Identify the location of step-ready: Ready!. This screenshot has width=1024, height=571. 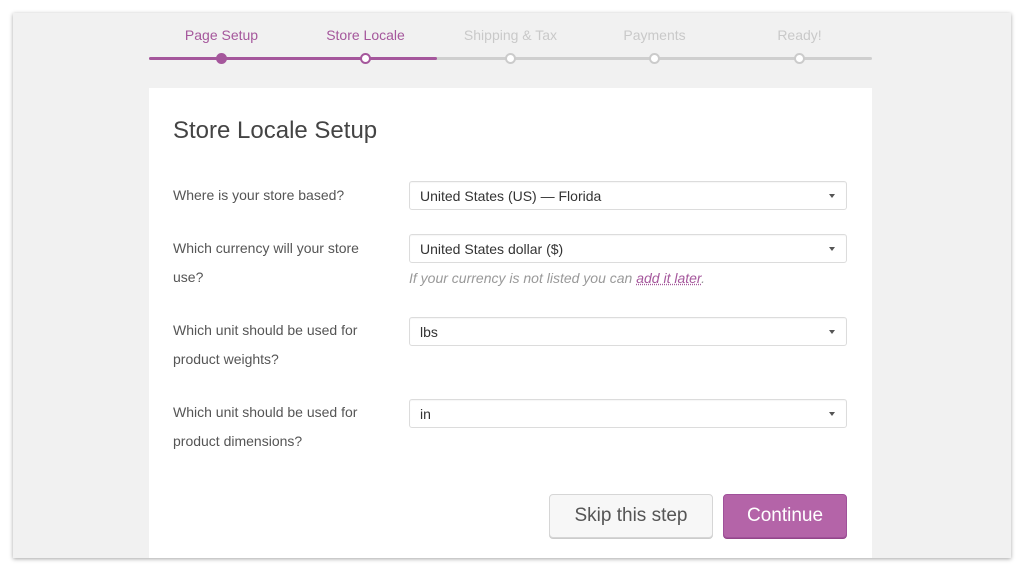
(799, 43).